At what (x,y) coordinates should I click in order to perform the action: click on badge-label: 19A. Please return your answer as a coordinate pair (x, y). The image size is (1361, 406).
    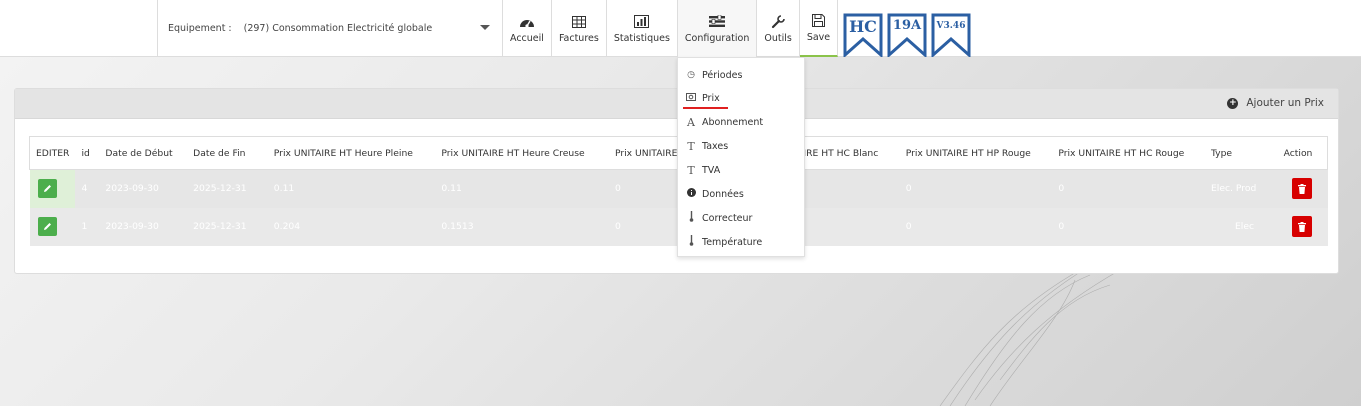
    Looking at the image, I should click on (907, 25).